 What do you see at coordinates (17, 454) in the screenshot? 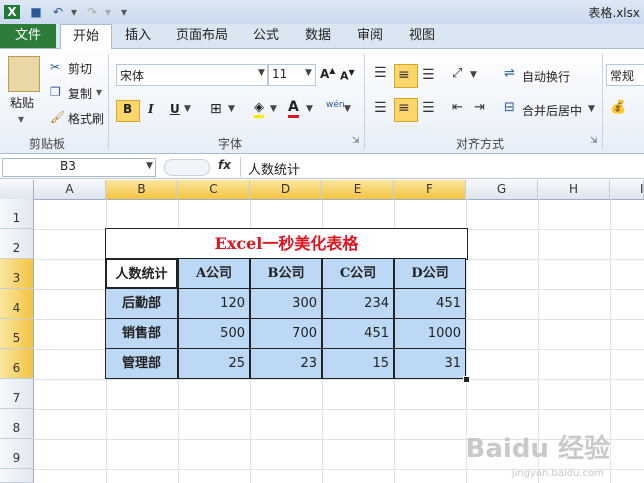
I see `row-header-9: 9` at bounding box center [17, 454].